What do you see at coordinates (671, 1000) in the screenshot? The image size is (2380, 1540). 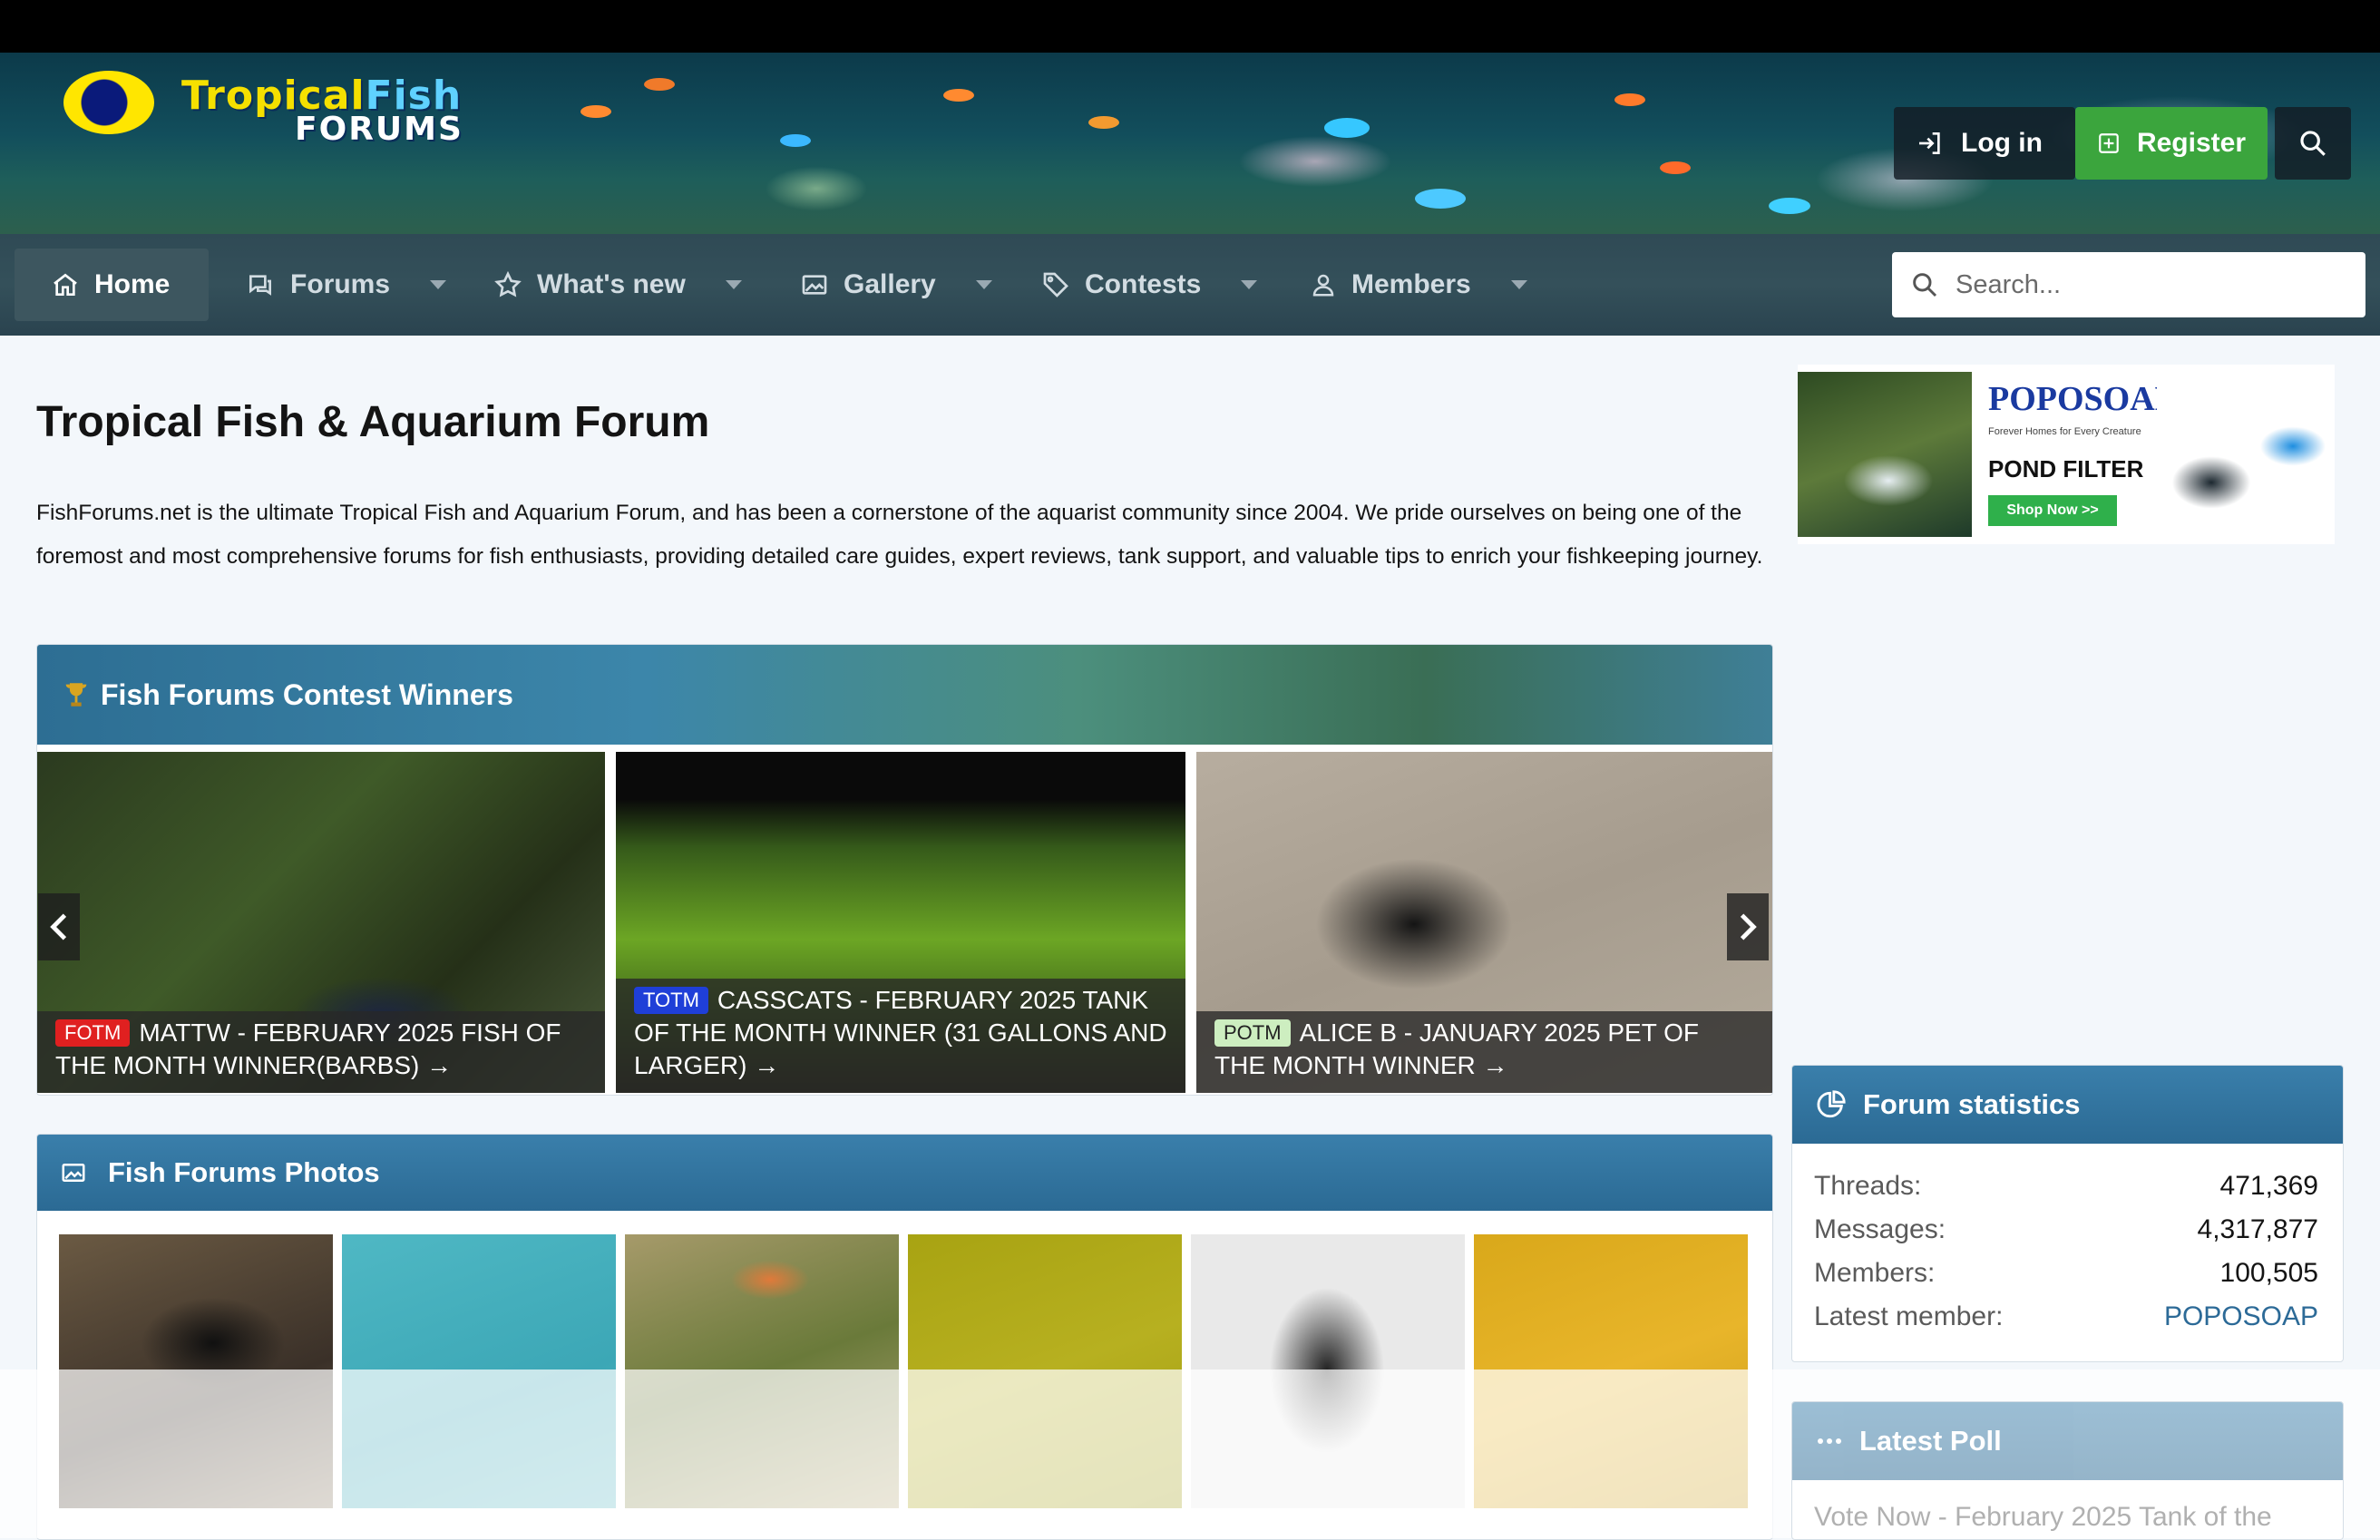 I see `totm-badge: TOTM` at bounding box center [671, 1000].